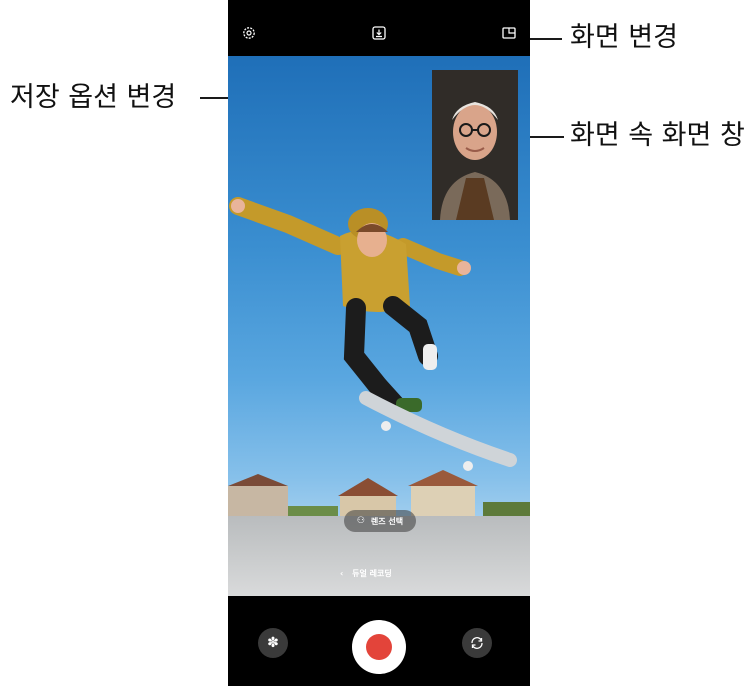 The image size is (756, 686). What do you see at coordinates (342, 573) in the screenshot?
I see `chevron-left-icon: ‹` at bounding box center [342, 573].